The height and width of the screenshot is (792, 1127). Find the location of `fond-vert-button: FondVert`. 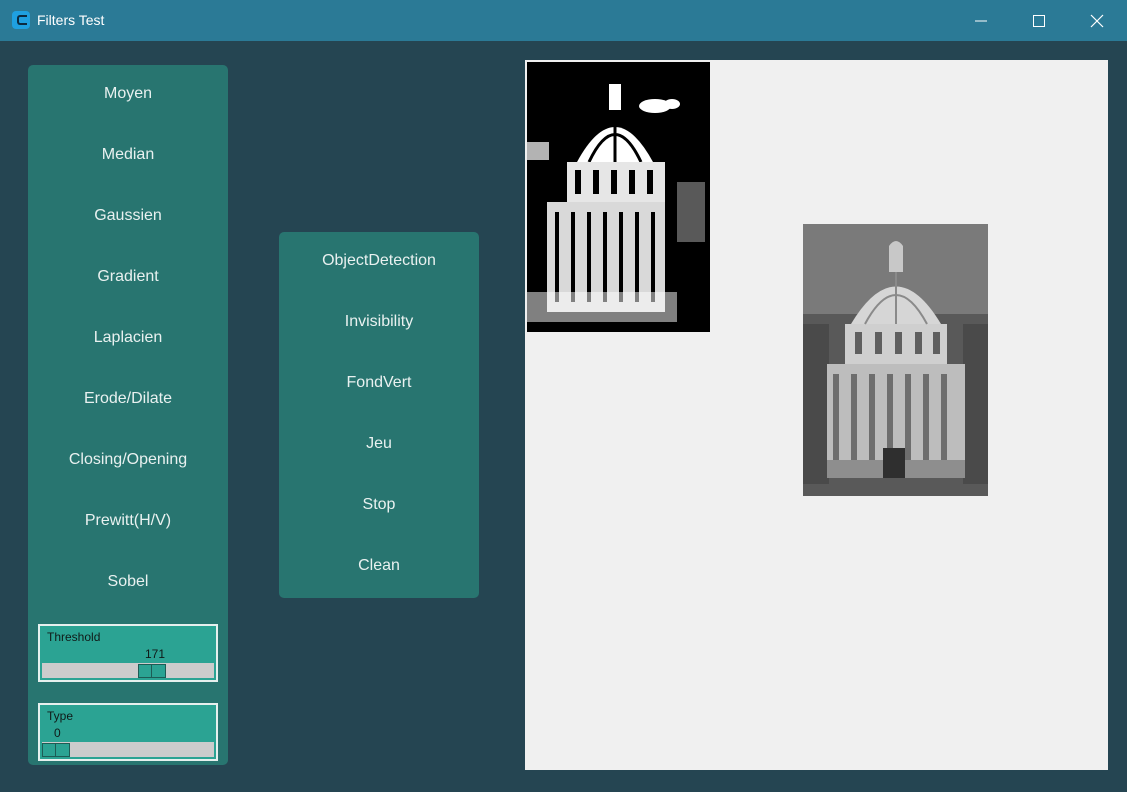

fond-vert-button: FondVert is located at coordinates (379, 383).